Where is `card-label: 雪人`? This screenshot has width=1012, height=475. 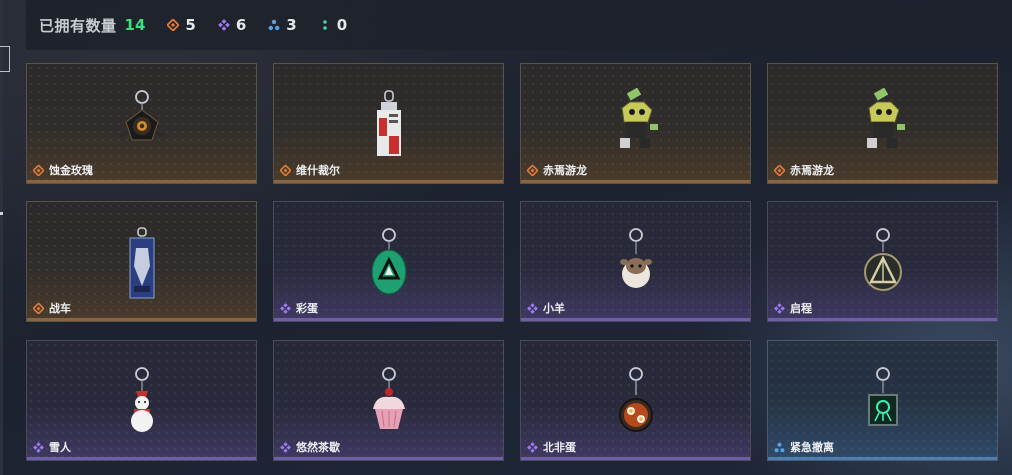 card-label: 雪人 is located at coordinates (52, 447).